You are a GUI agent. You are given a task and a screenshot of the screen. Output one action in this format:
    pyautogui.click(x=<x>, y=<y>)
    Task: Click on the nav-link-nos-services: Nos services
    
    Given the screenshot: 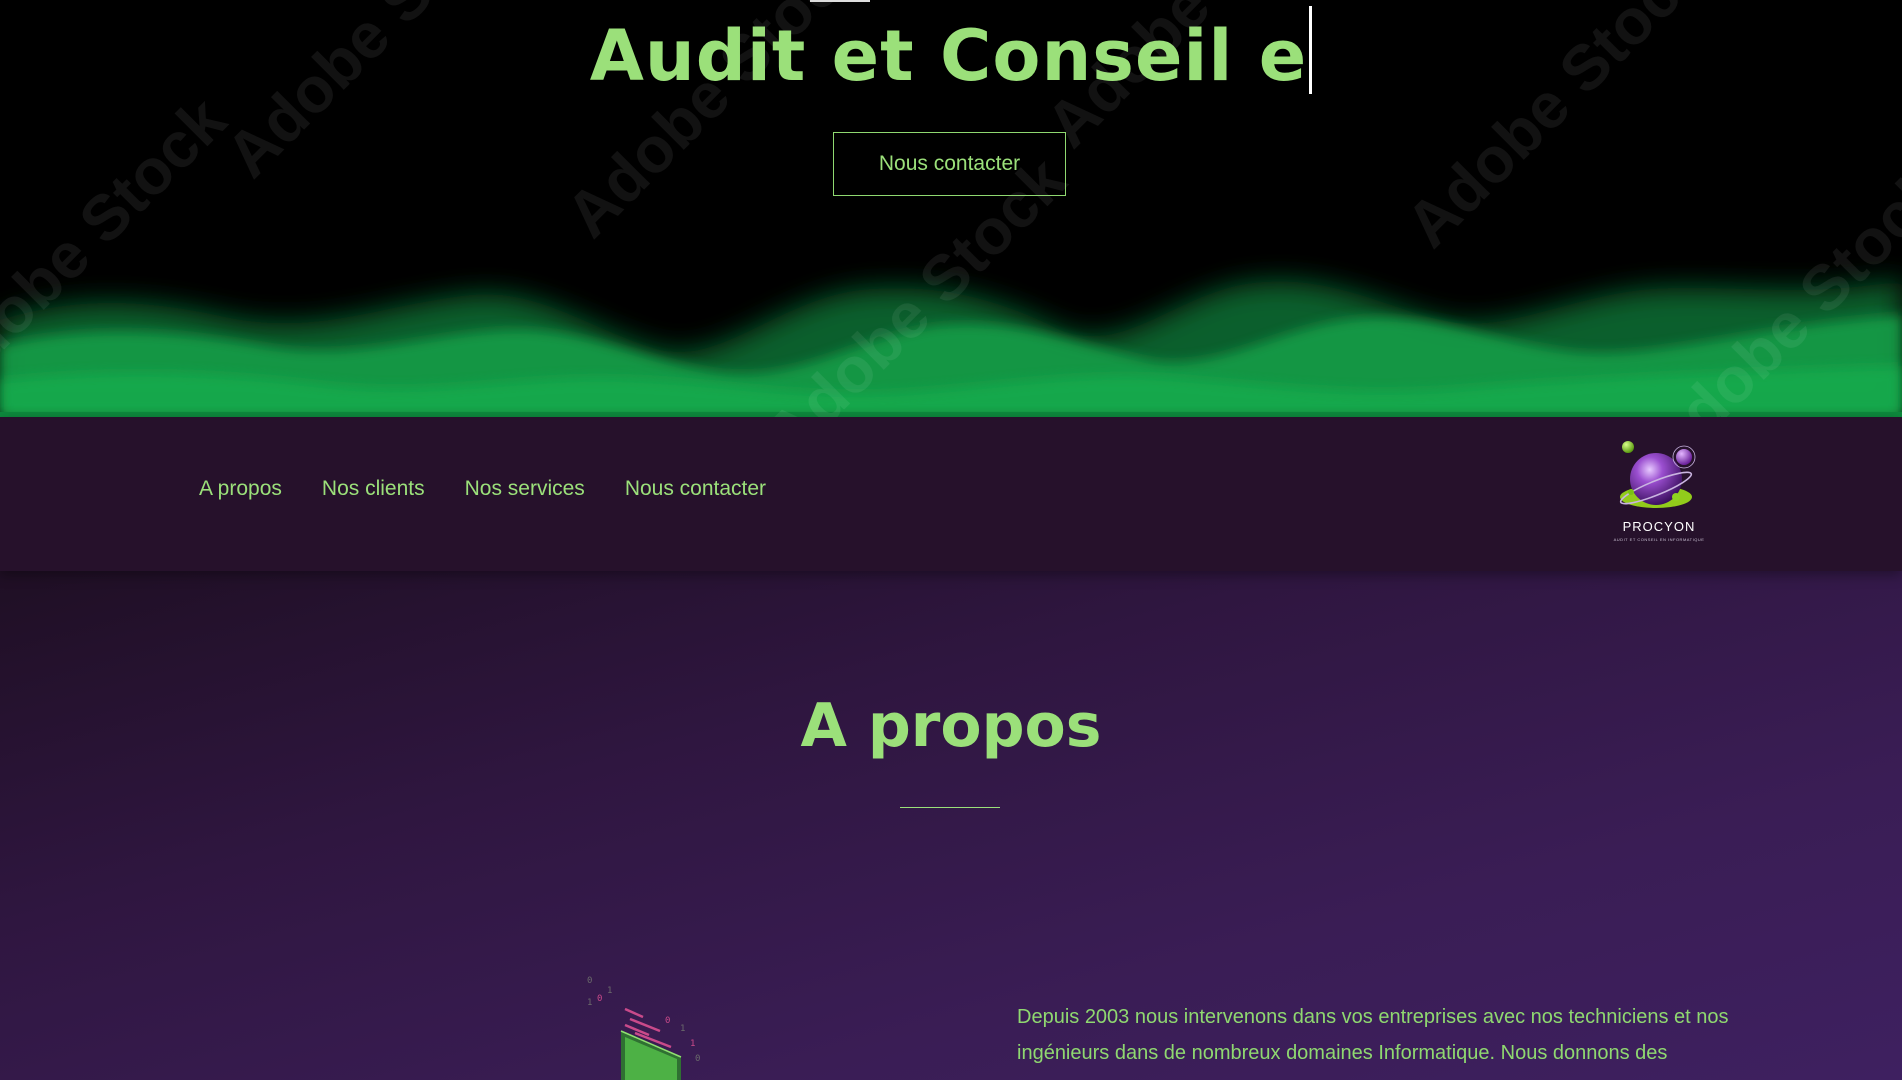 What is the action you would take?
    pyautogui.click(x=525, y=489)
    